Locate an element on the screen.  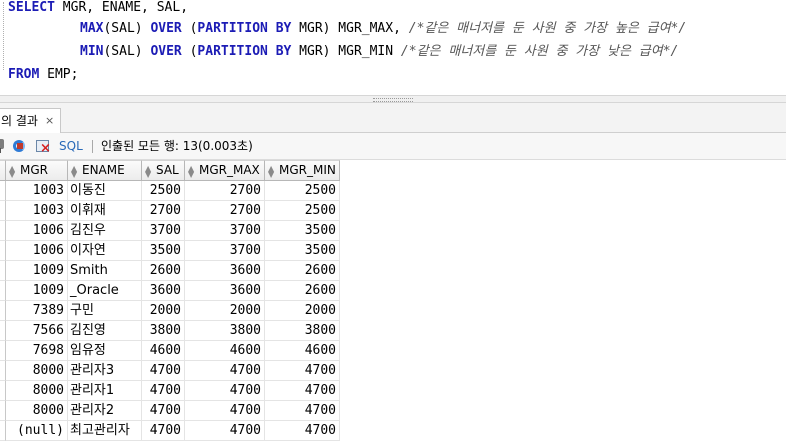
sql-comment: /*같은 매너저를 둔 사원 중 가장 낮은 급여*/ is located at coordinates (539, 51).